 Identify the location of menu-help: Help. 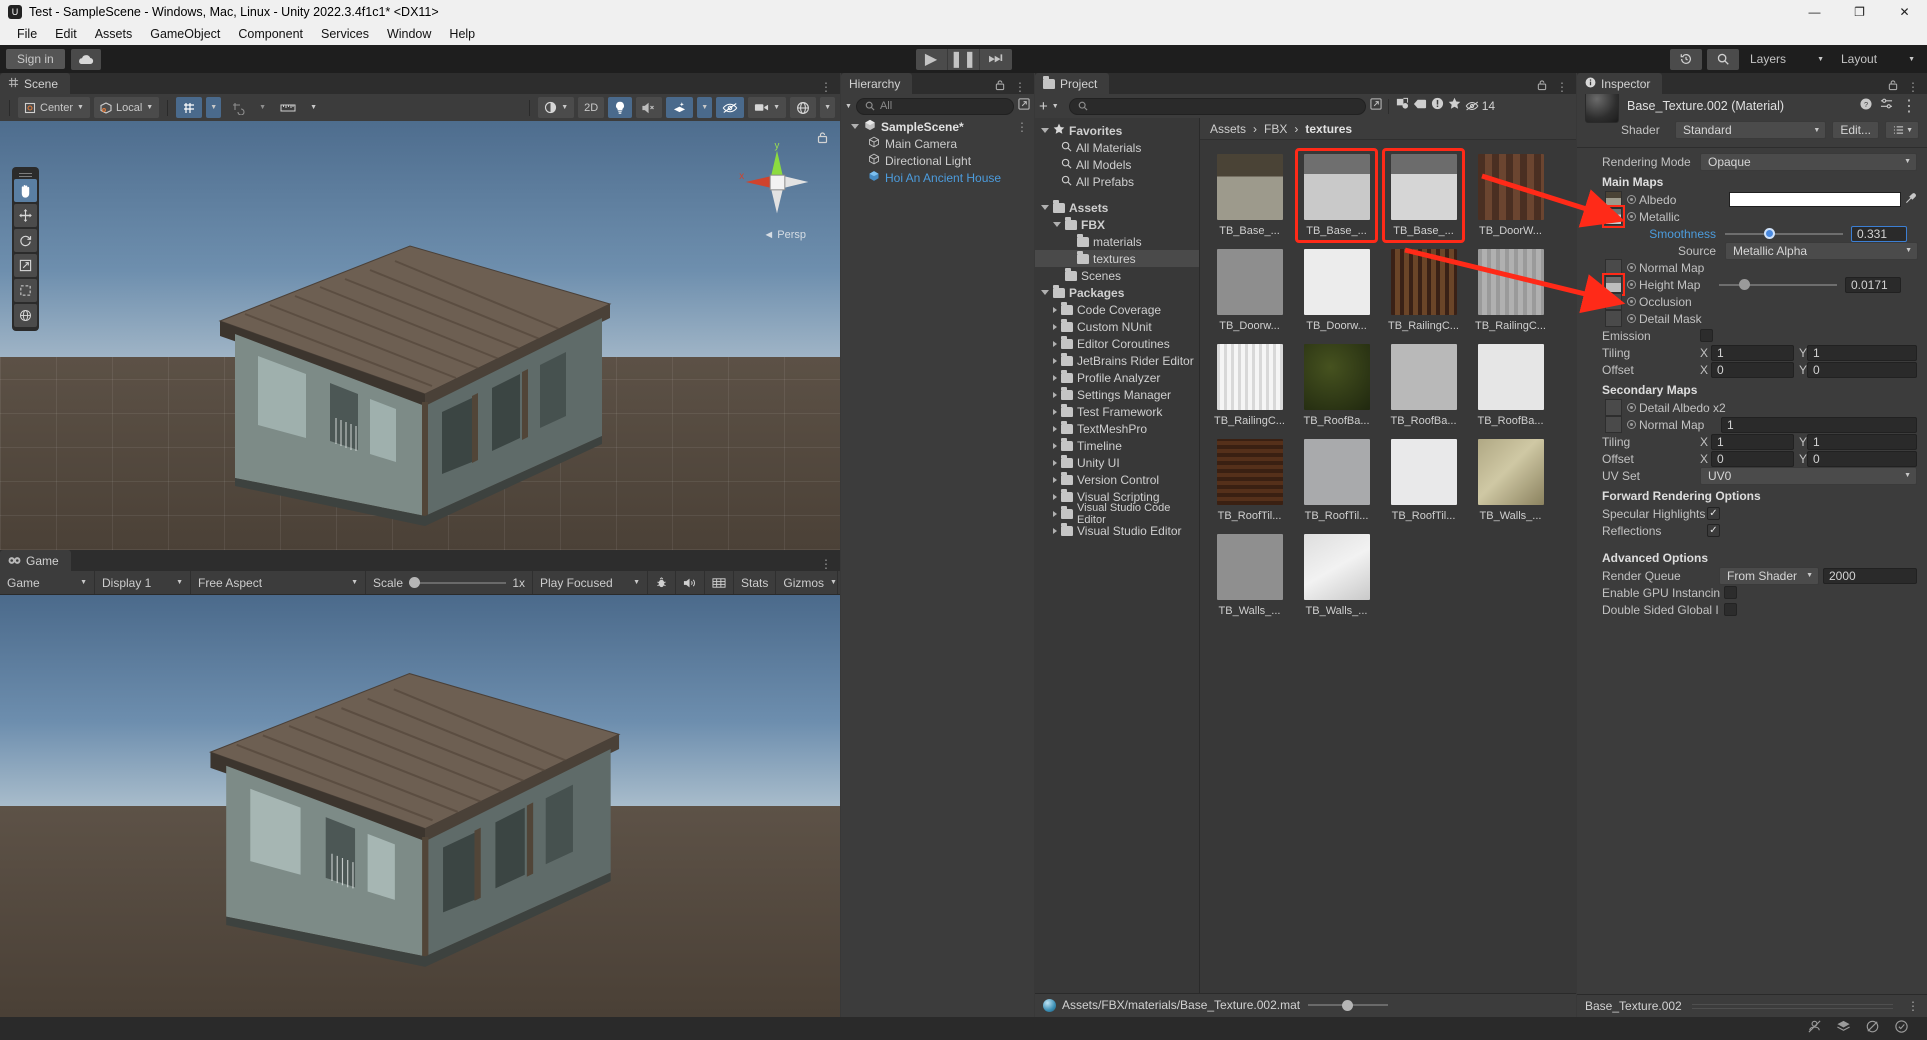
(462, 34).